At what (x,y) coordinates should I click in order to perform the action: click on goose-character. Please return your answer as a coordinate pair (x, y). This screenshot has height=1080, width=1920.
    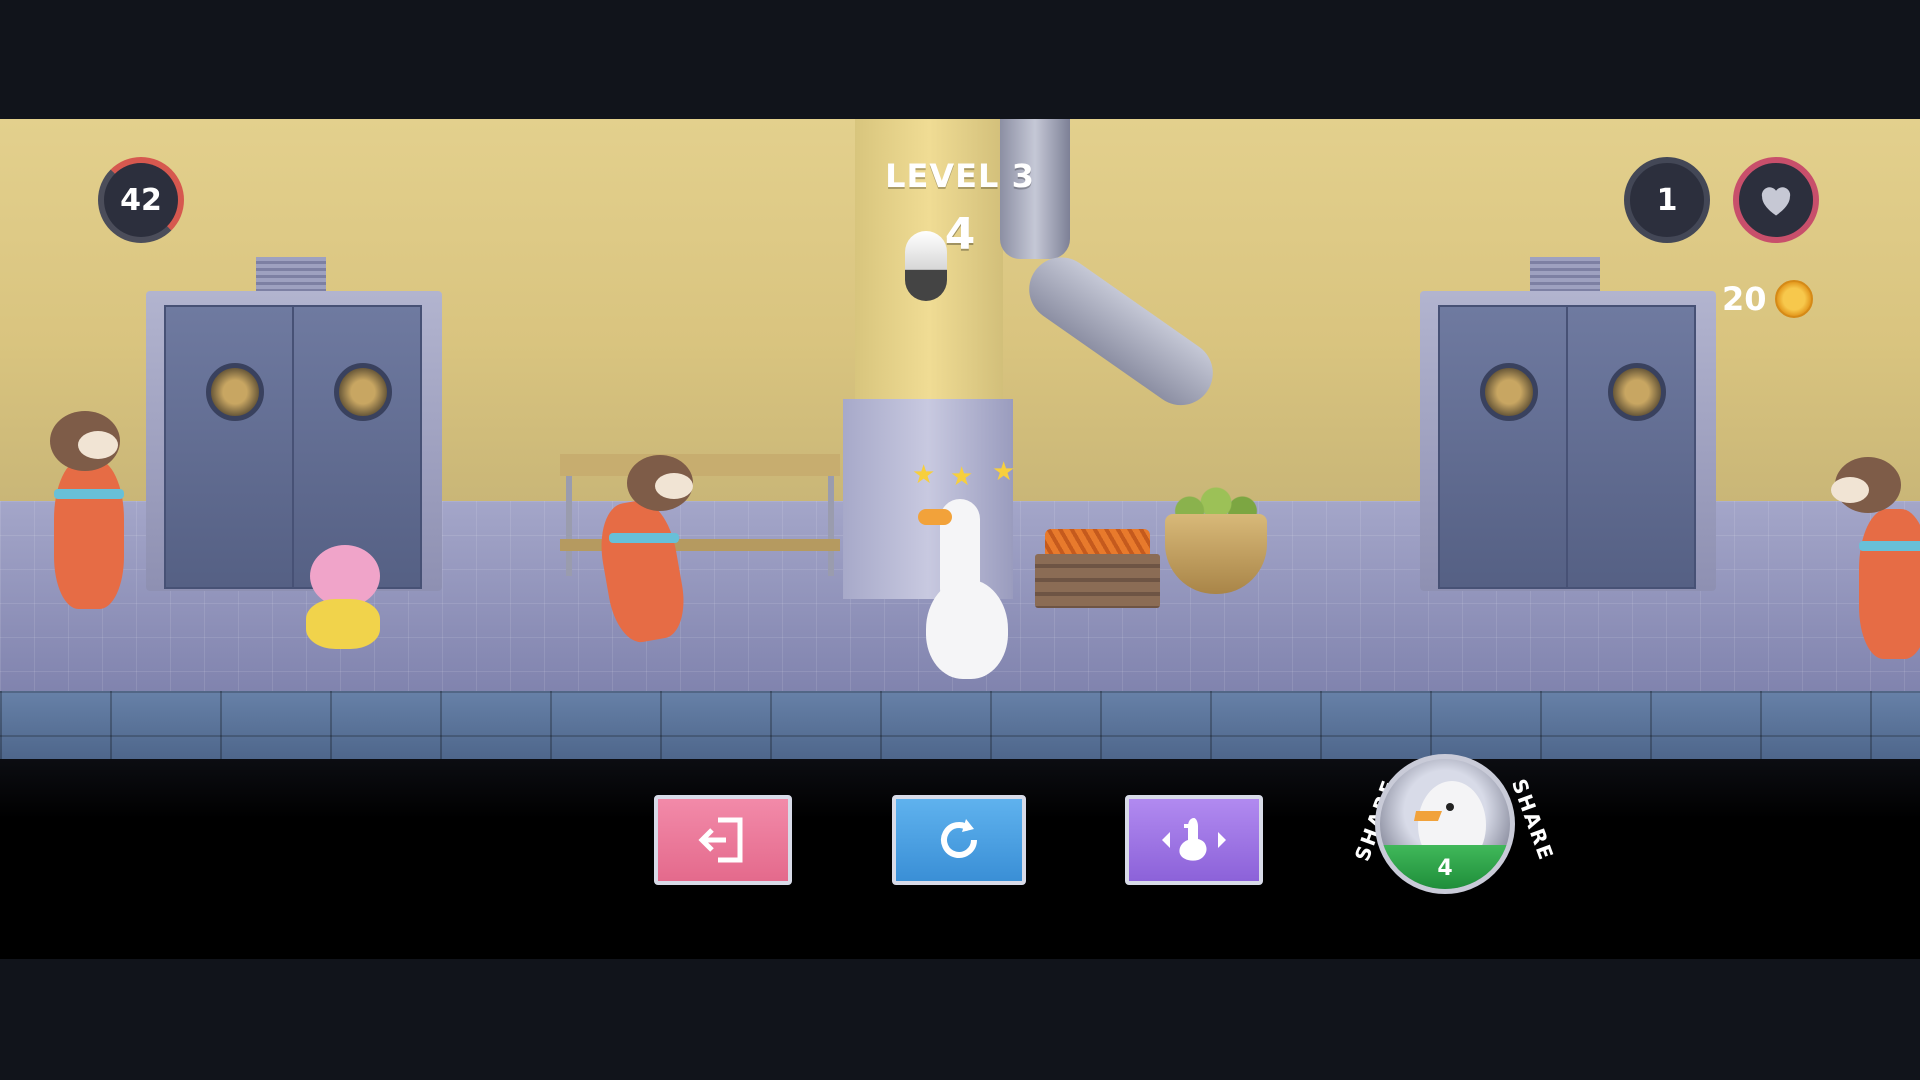
    Looking at the image, I should click on (960, 589).